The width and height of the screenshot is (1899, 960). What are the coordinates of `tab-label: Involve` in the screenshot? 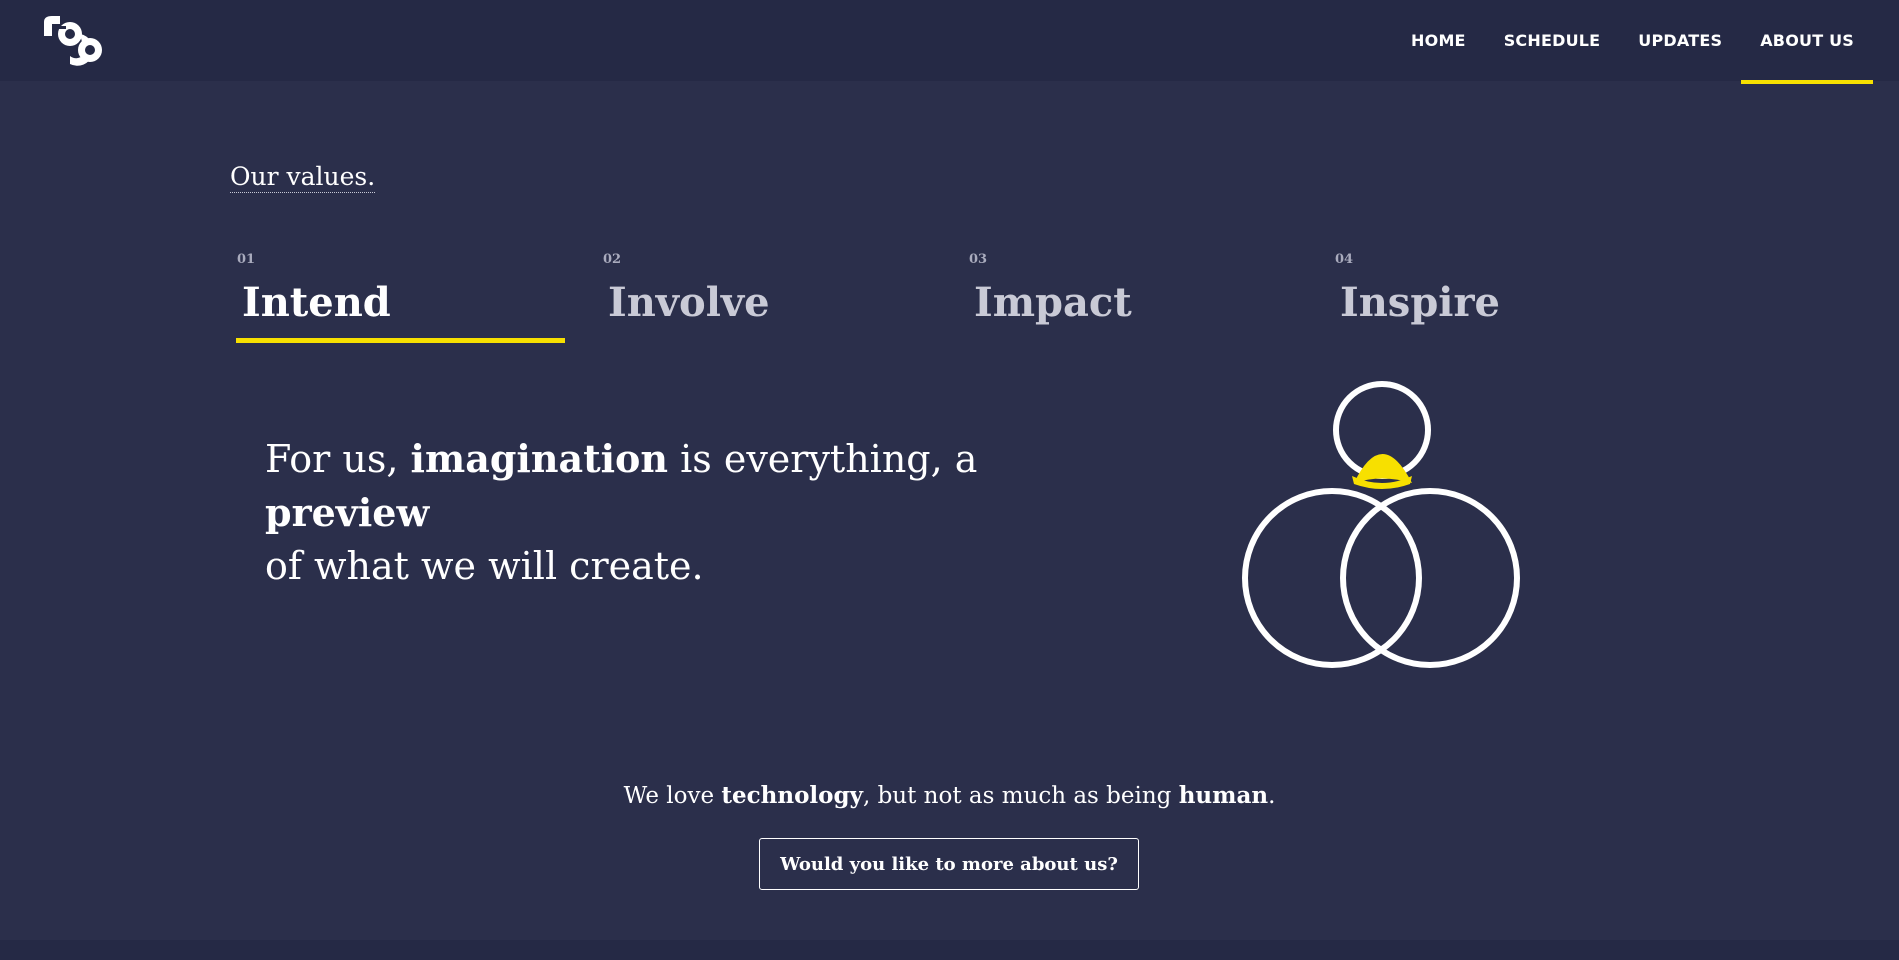 It's located at (689, 302).